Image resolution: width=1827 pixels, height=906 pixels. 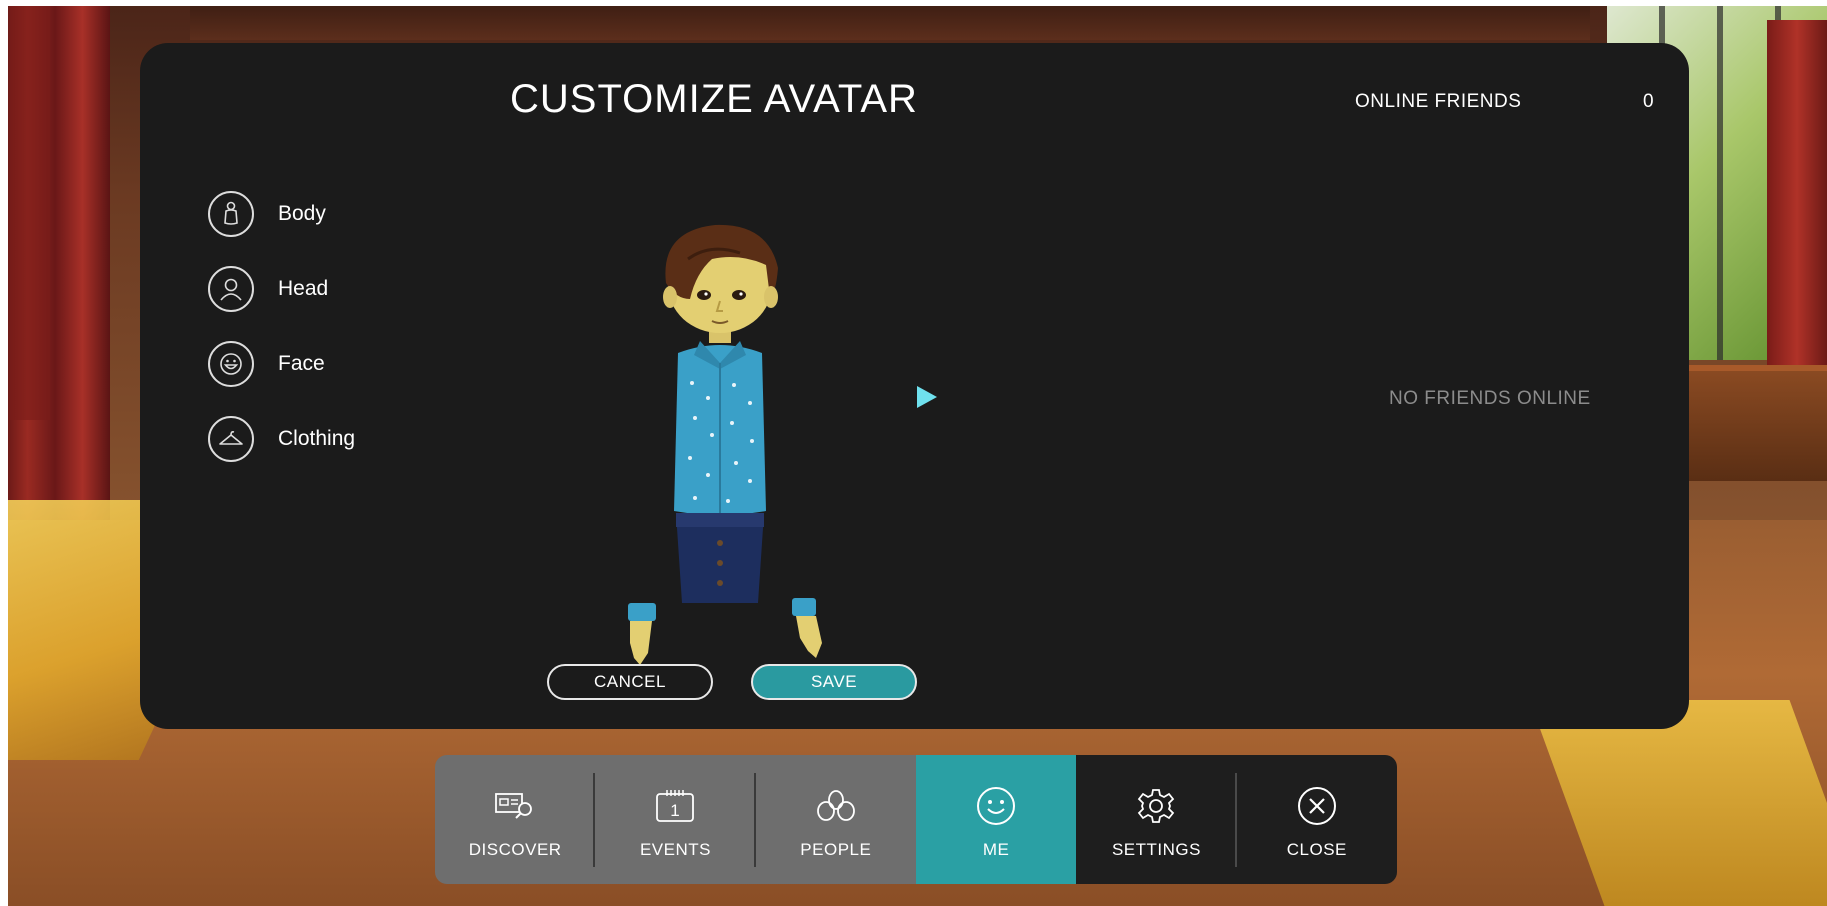 What do you see at coordinates (30, 210) in the screenshot?
I see `left-curtain-fold` at bounding box center [30, 210].